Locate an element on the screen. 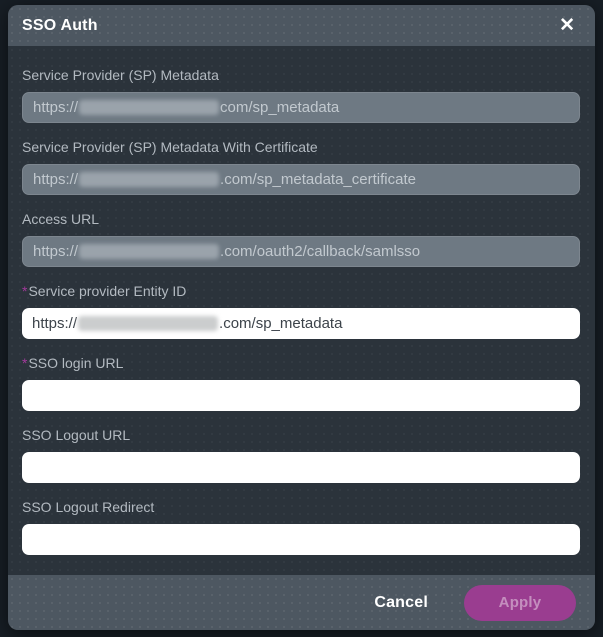 This screenshot has height=637, width=603. url-suffix: .com/sp_metadata is located at coordinates (281, 323).